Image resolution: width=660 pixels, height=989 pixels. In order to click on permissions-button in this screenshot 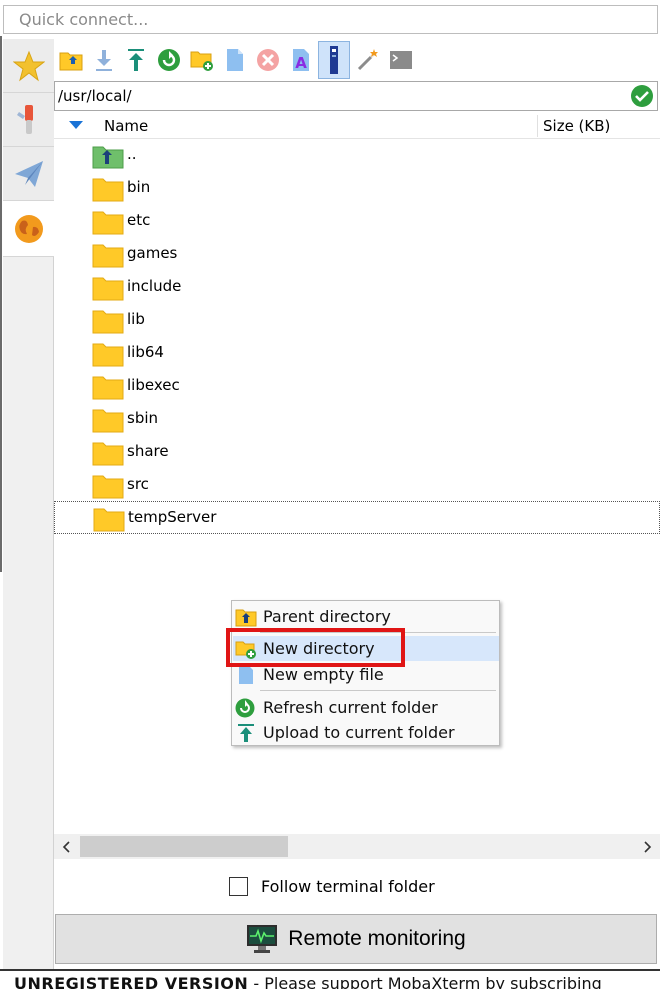, I will do `click(334, 60)`.